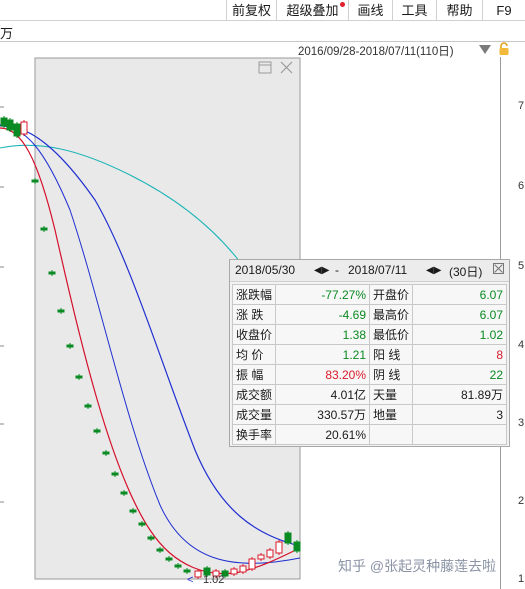  Describe the element at coordinates (498, 268) in the screenshot. I see `close-icon` at that location.